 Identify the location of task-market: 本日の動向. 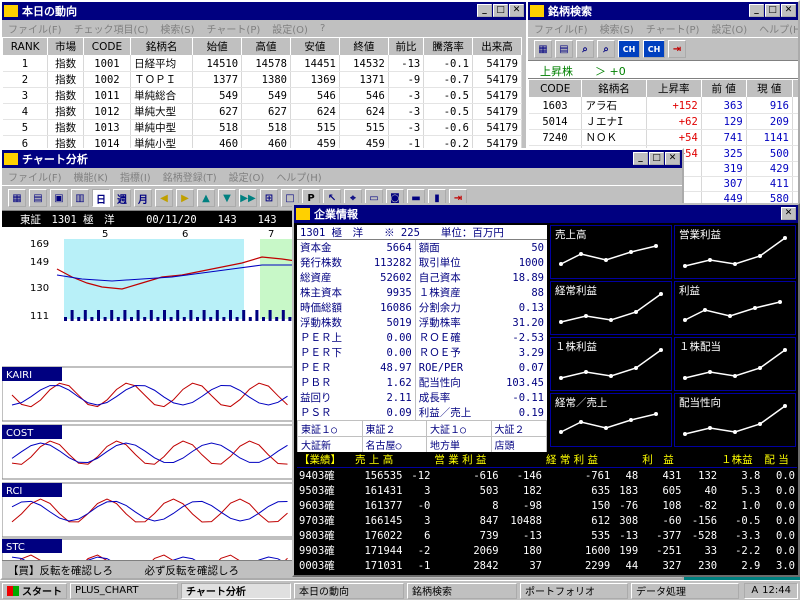
(349, 590).